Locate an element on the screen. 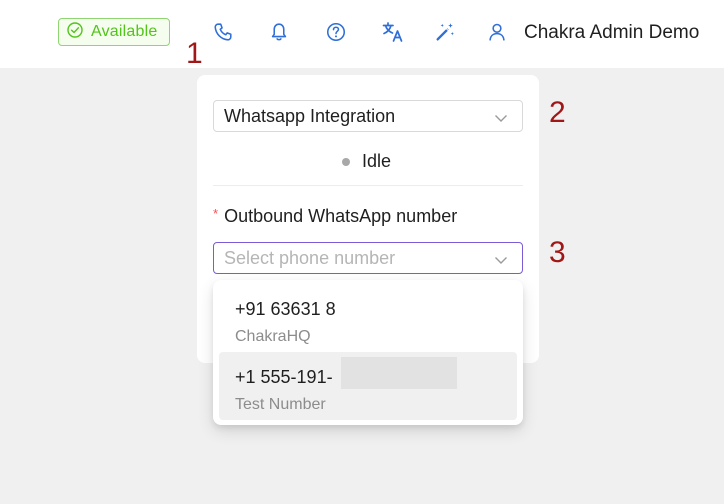  phone-option-number: +91 63631 8 is located at coordinates (285, 309).